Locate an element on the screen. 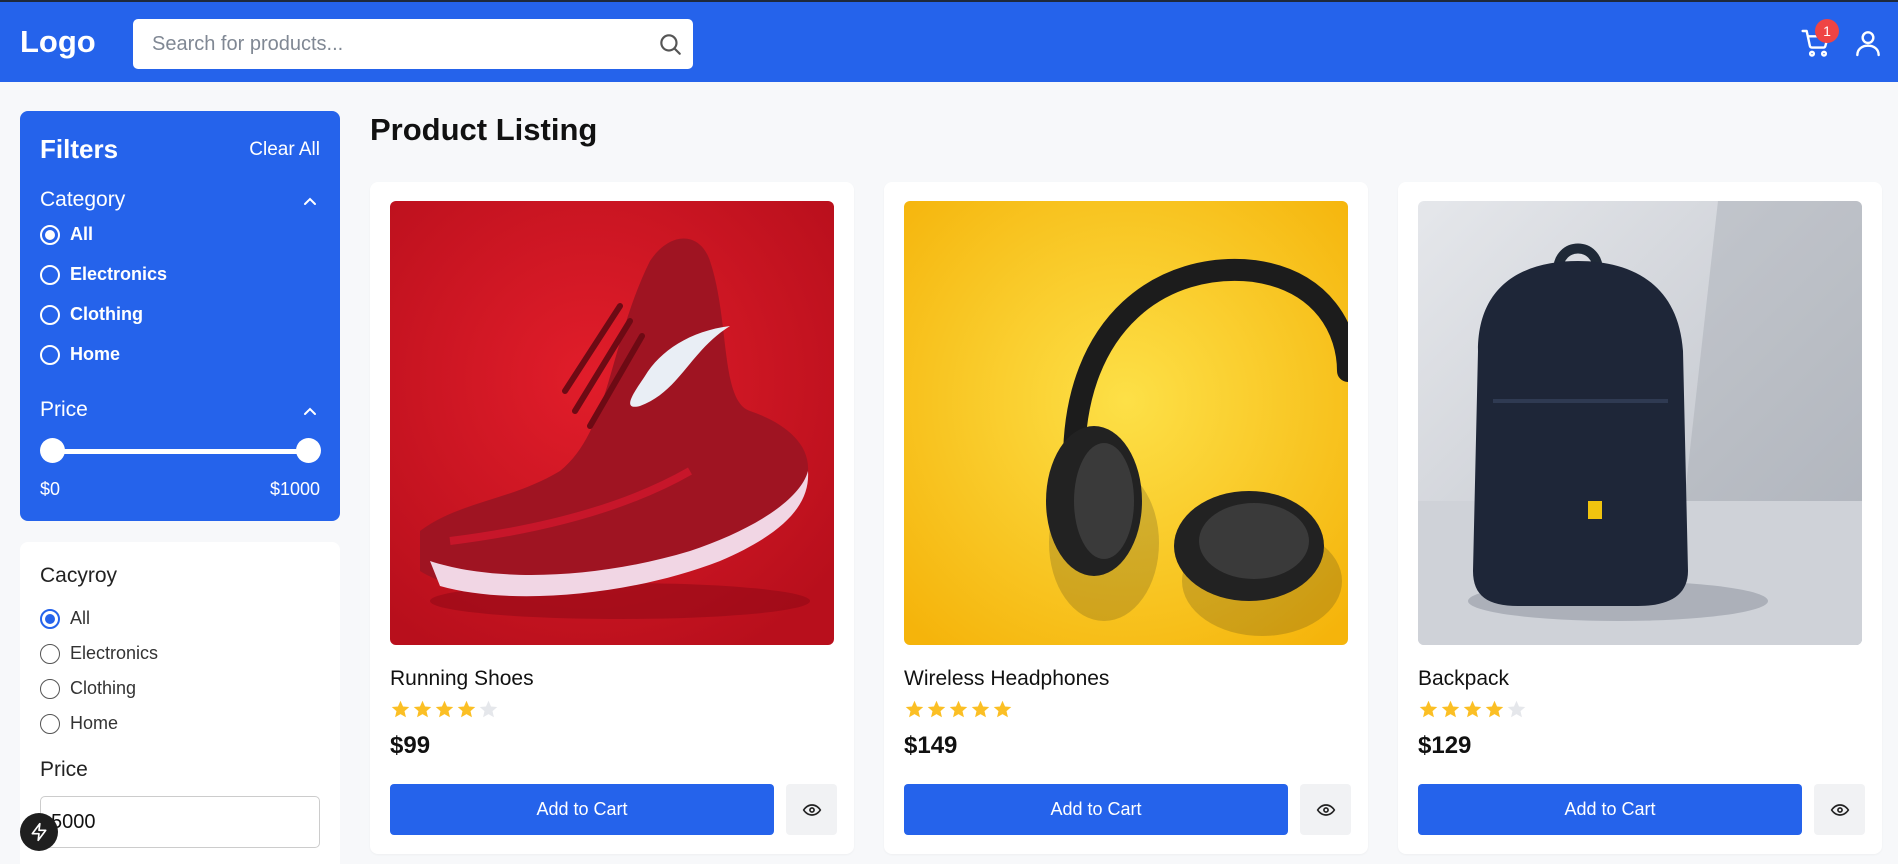 This screenshot has width=1898, height=864. price-min-label: $0 is located at coordinates (50, 489).